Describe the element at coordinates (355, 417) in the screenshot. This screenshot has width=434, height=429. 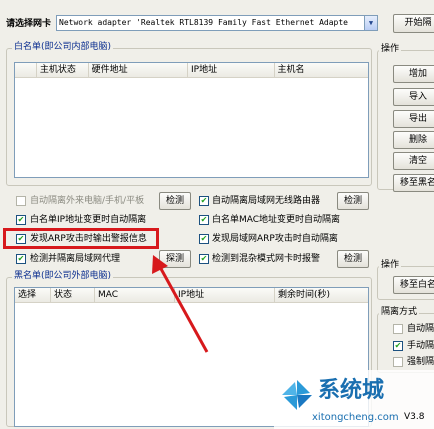
I see `watermark-url: xitongcheng.com` at that location.